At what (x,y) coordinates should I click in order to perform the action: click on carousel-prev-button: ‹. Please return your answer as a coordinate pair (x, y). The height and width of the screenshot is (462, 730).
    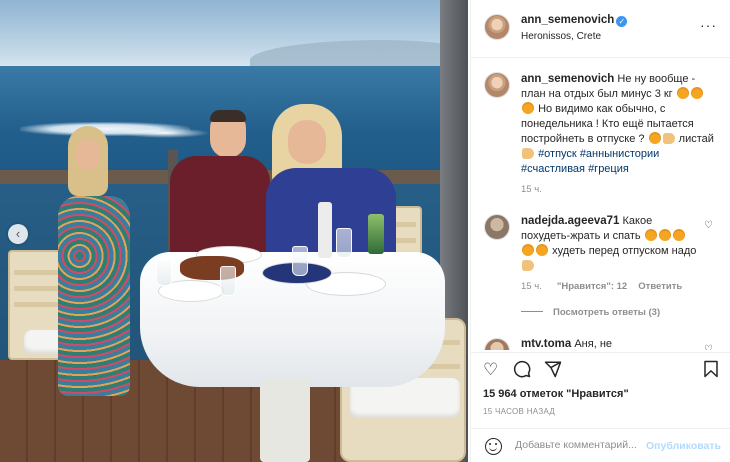
    Looking at the image, I should click on (18, 234).